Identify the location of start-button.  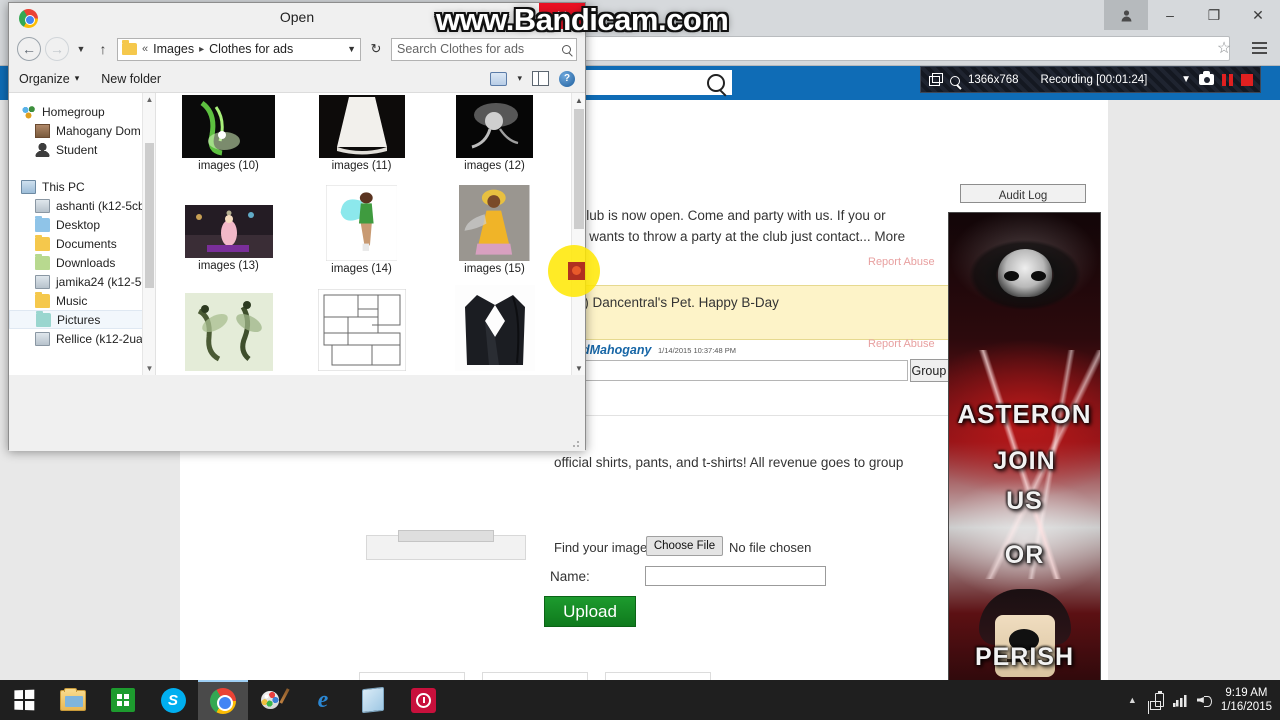
(24, 700).